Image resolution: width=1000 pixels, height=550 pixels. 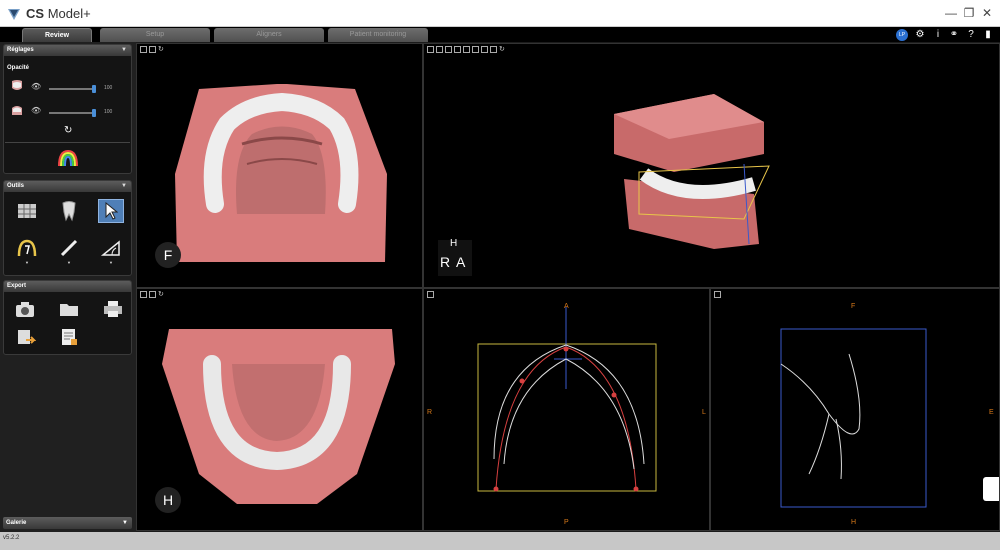 I want to click on cube-letter-left: R, so click(x=445, y=262).